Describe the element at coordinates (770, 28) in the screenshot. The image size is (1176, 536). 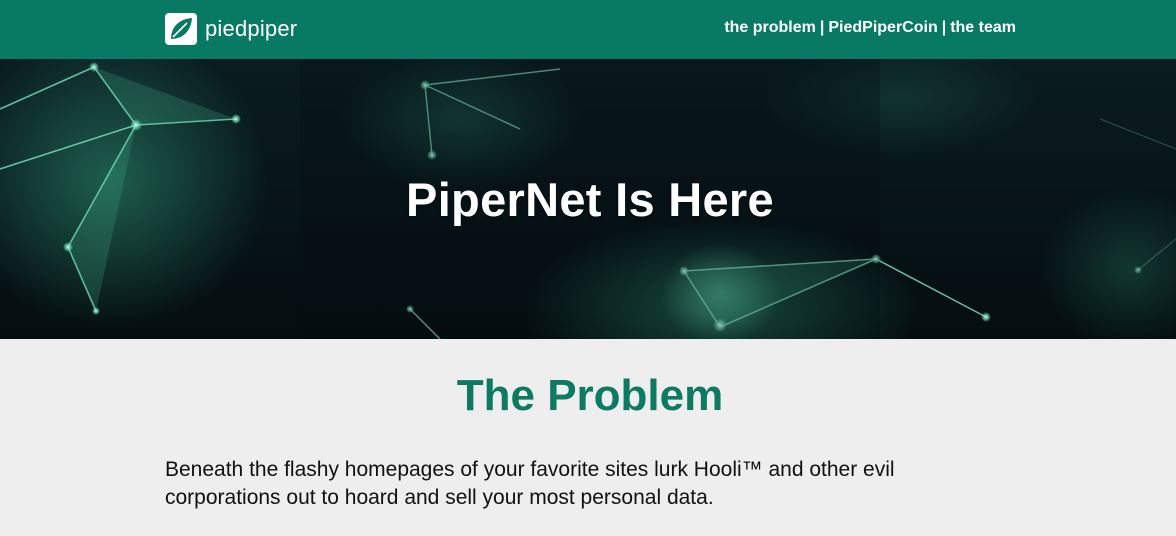
I see `nav-link-the-problem: the problem` at that location.